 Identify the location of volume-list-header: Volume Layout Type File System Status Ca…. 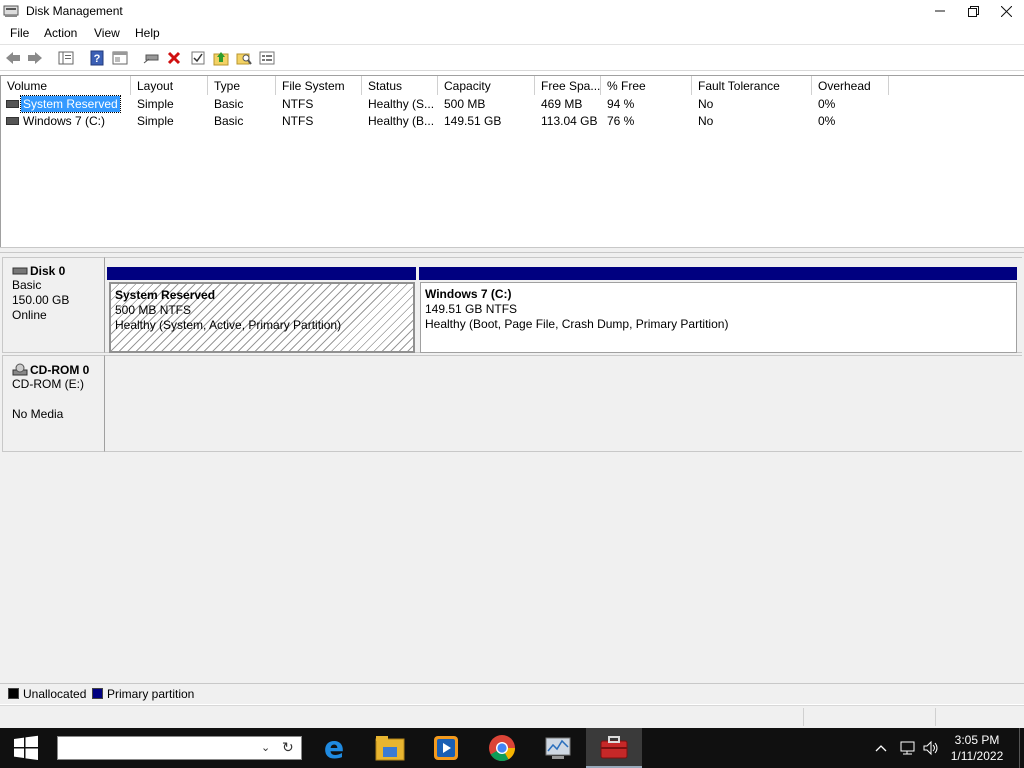
(512, 85).